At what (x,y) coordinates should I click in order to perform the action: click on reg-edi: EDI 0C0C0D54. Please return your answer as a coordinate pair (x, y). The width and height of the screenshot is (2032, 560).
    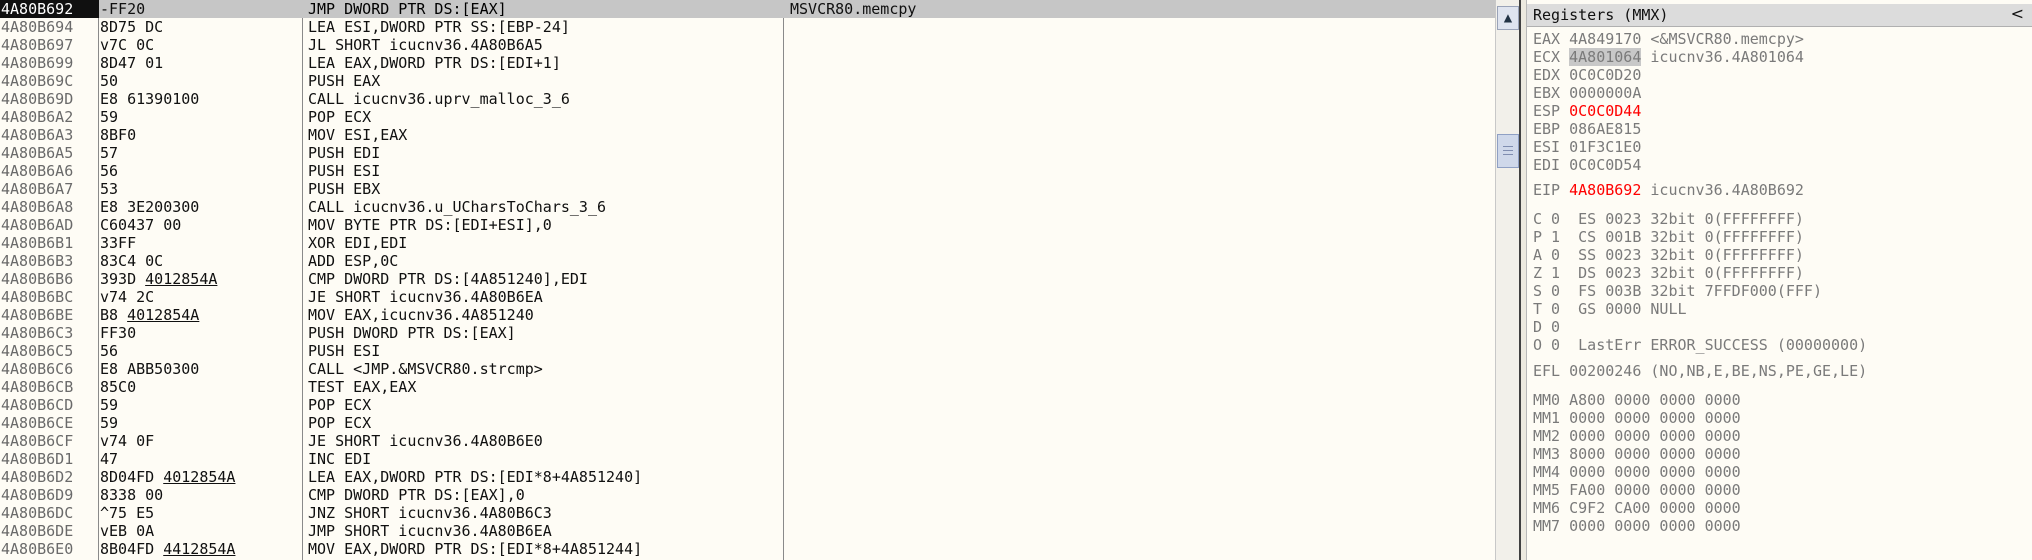
    Looking at the image, I should click on (1587, 165).